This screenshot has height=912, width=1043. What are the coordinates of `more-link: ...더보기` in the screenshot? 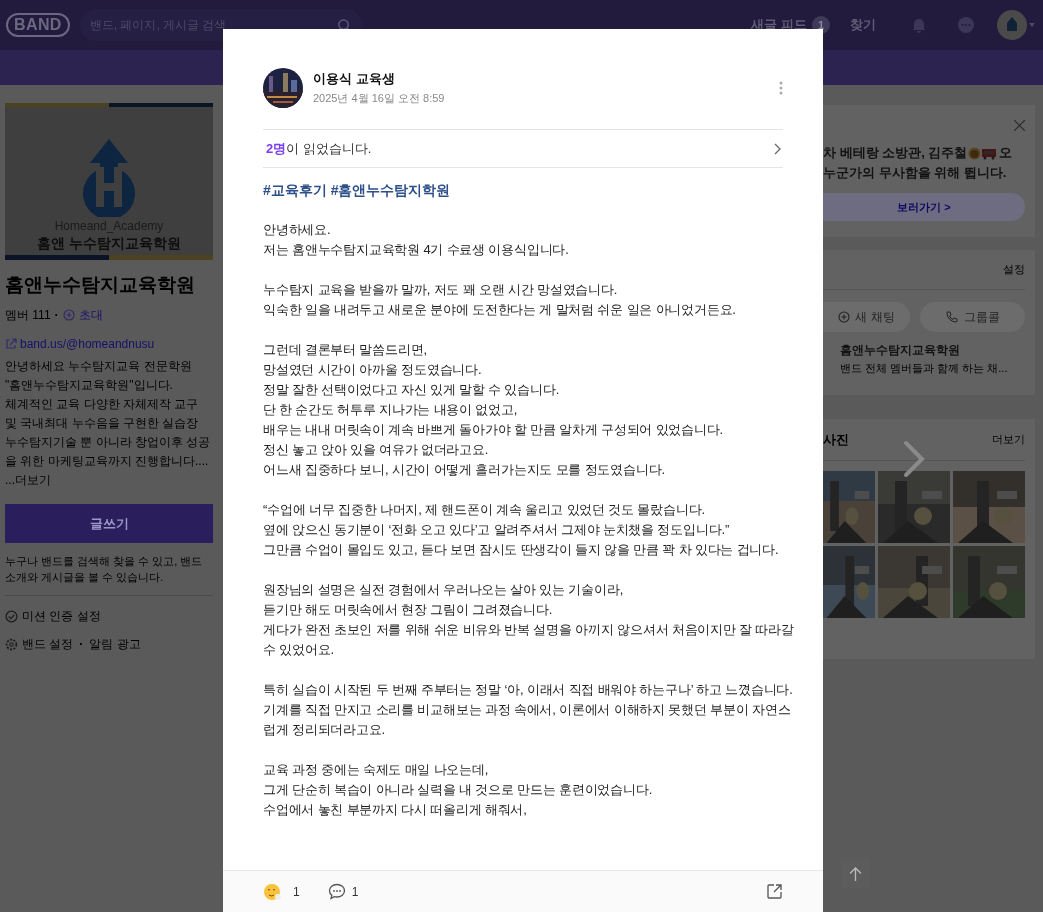 It's located at (109, 480).